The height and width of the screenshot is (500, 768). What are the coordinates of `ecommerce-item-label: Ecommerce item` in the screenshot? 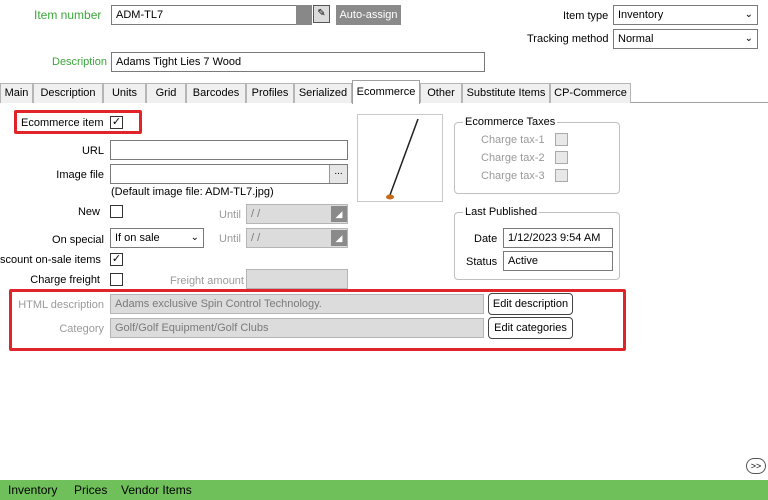 It's located at (62, 123).